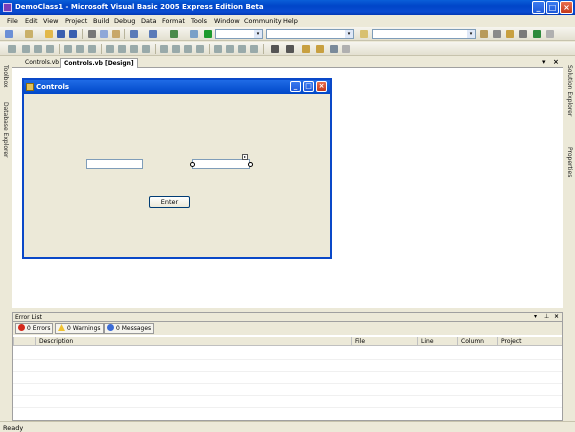 The height and width of the screenshot is (432, 575). Describe the element at coordinates (334, 49) in the screenshot. I see `tab-order-icon` at that location.